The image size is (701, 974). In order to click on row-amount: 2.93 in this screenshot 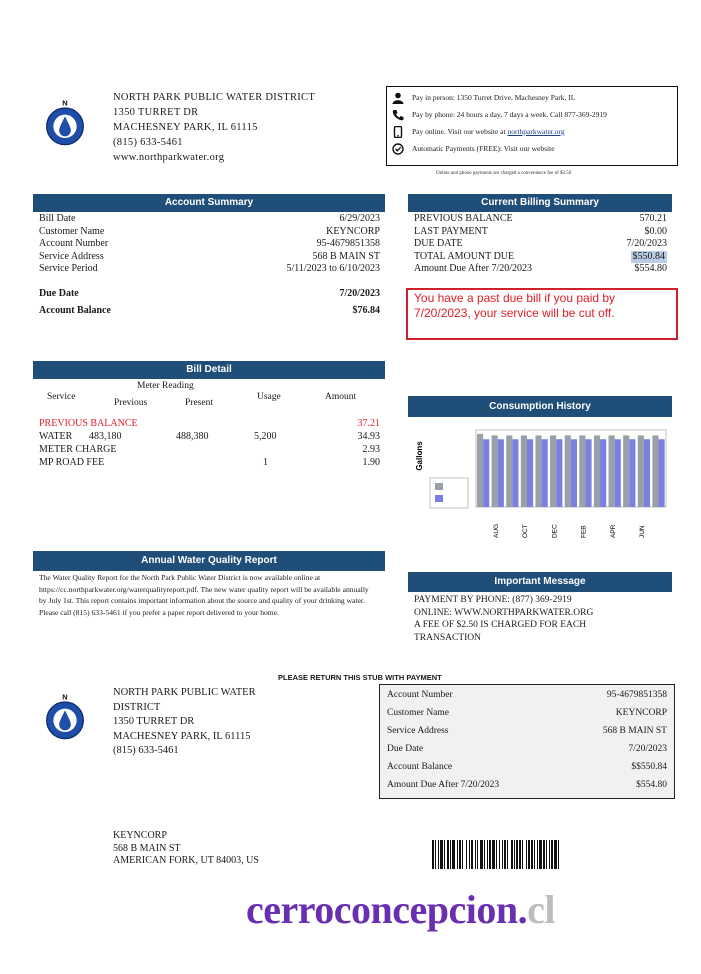, I will do `click(371, 449)`.